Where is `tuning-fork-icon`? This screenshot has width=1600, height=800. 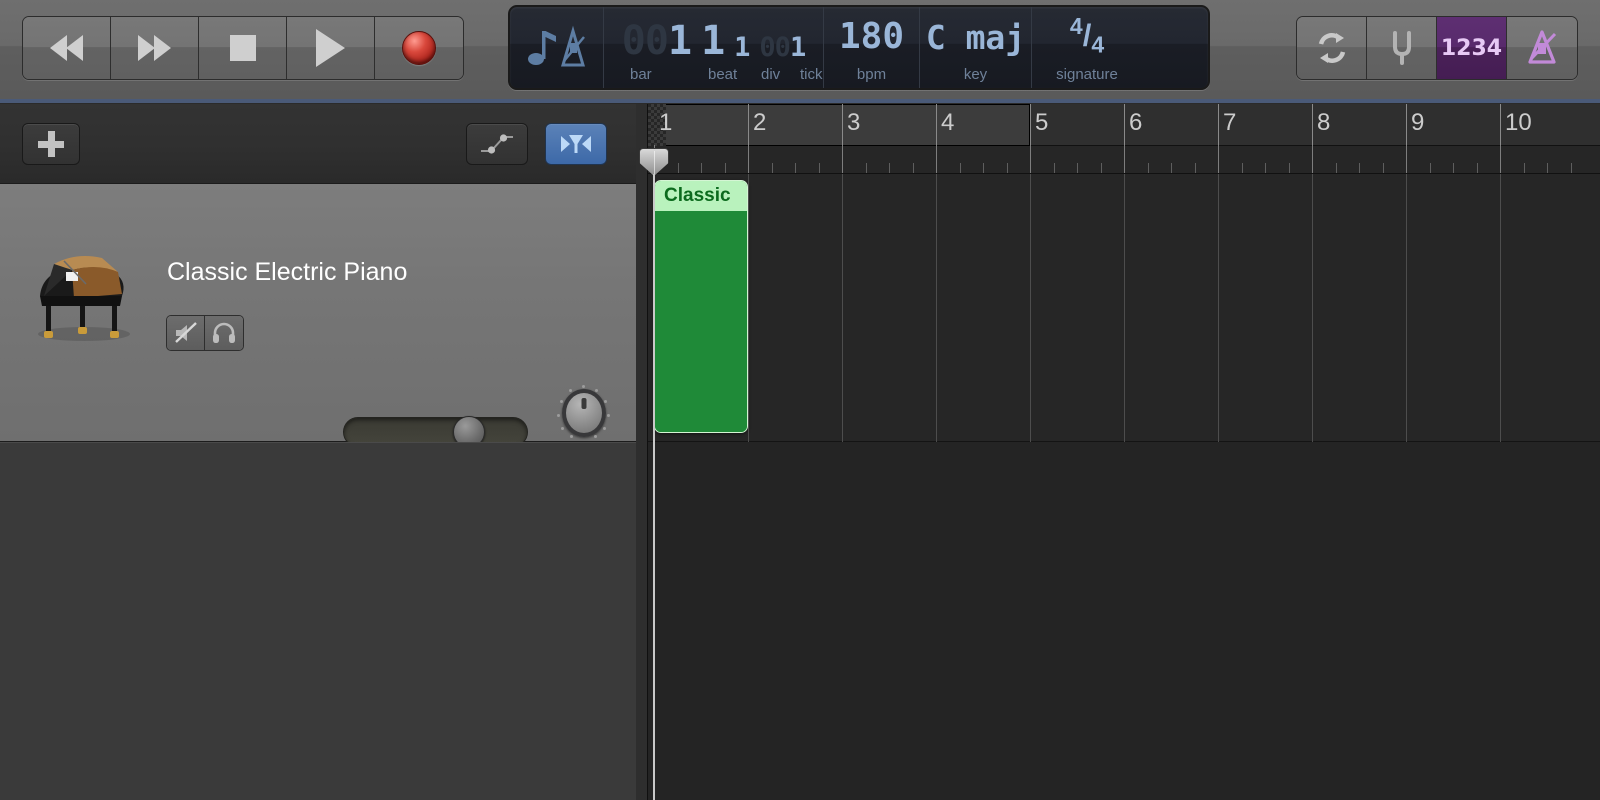
tuning-fork-icon is located at coordinates (1401, 48).